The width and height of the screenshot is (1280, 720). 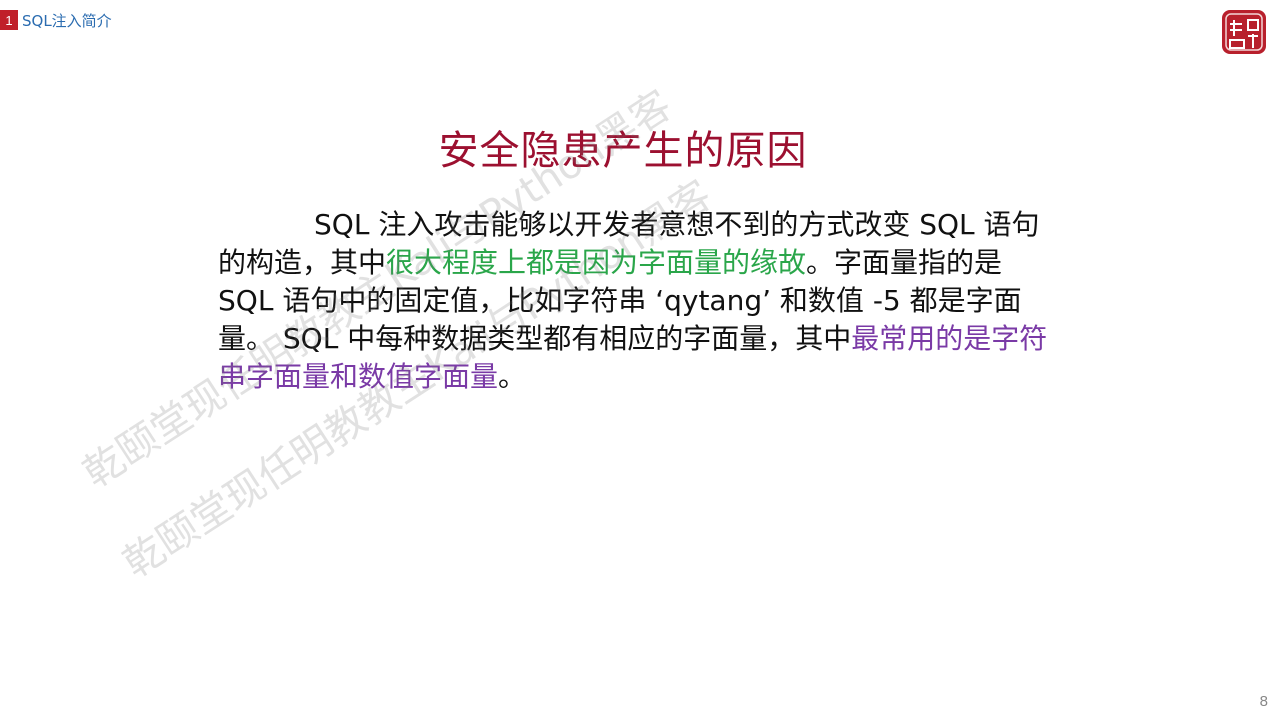 What do you see at coordinates (67, 20) in the screenshot?
I see `section-title: SQL注入简介` at bounding box center [67, 20].